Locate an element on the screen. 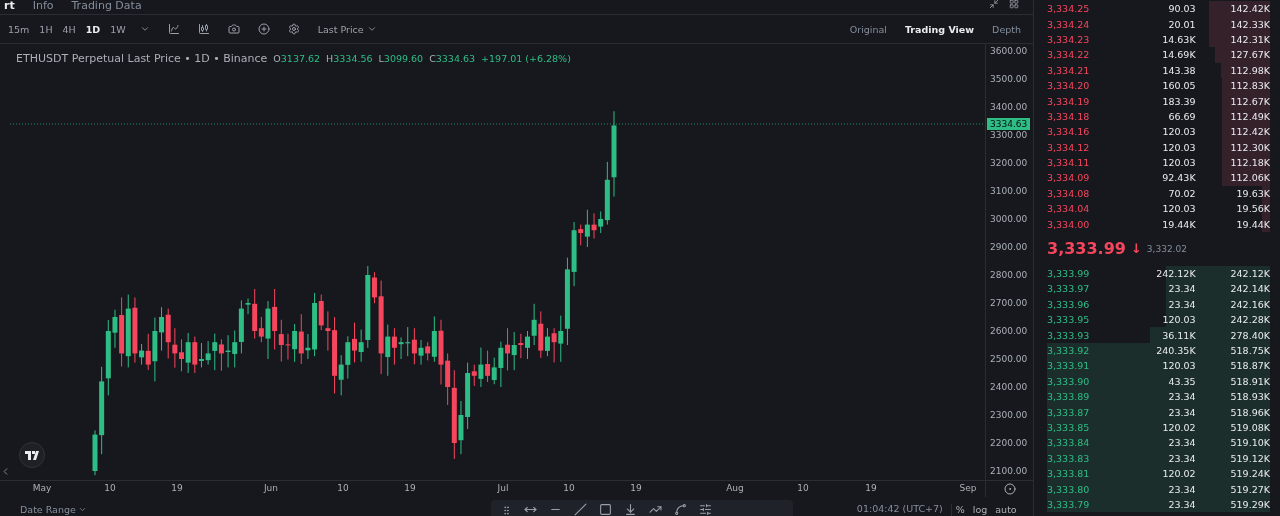 This screenshot has height=516, width=1280. last-price-tag: 3334.63 is located at coordinates (1009, 124).